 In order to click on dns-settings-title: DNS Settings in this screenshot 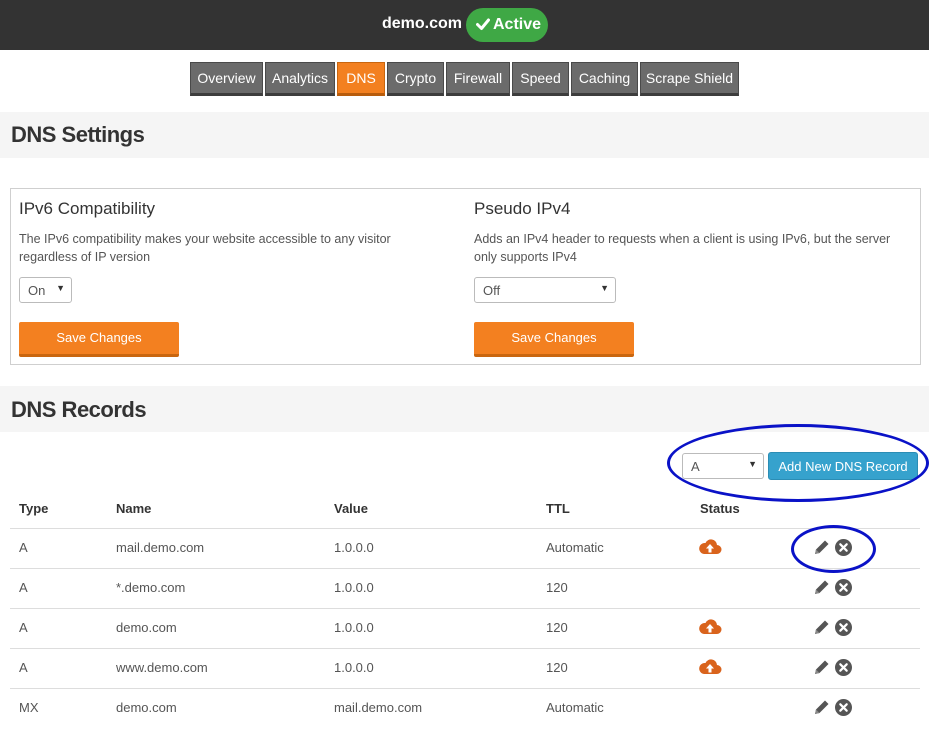, I will do `click(78, 134)`.